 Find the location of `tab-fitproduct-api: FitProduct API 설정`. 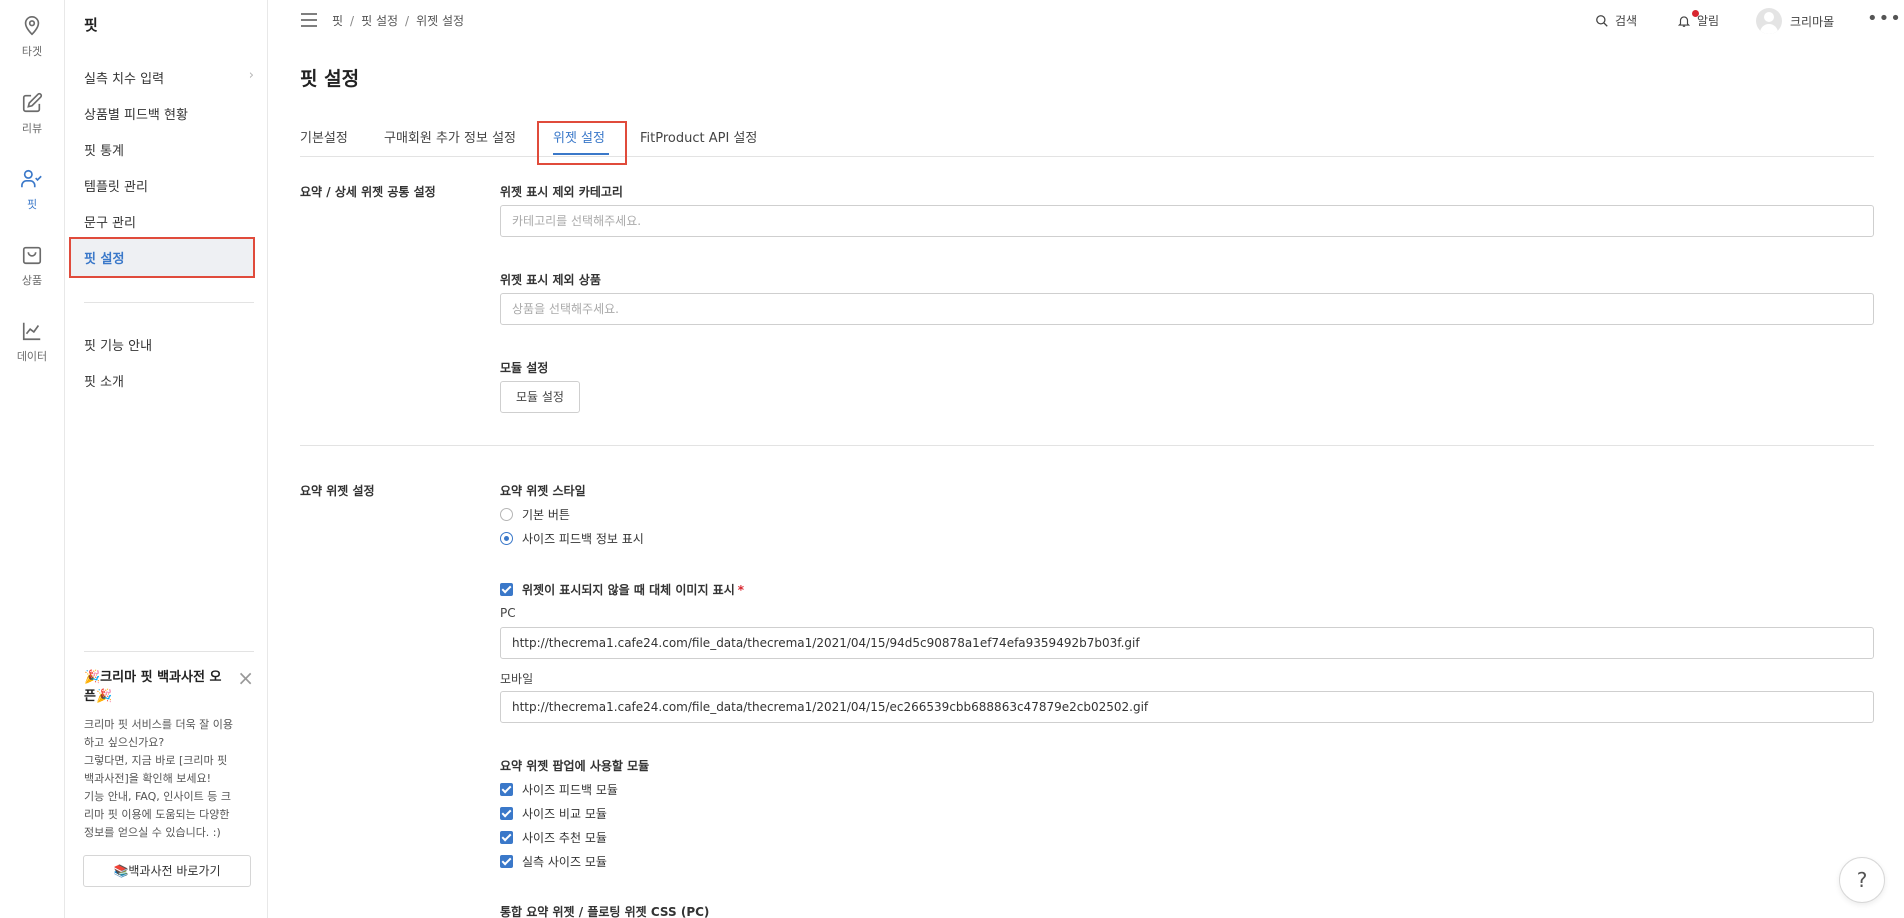

tab-fitproduct-api: FitProduct API 설정 is located at coordinates (698, 136).